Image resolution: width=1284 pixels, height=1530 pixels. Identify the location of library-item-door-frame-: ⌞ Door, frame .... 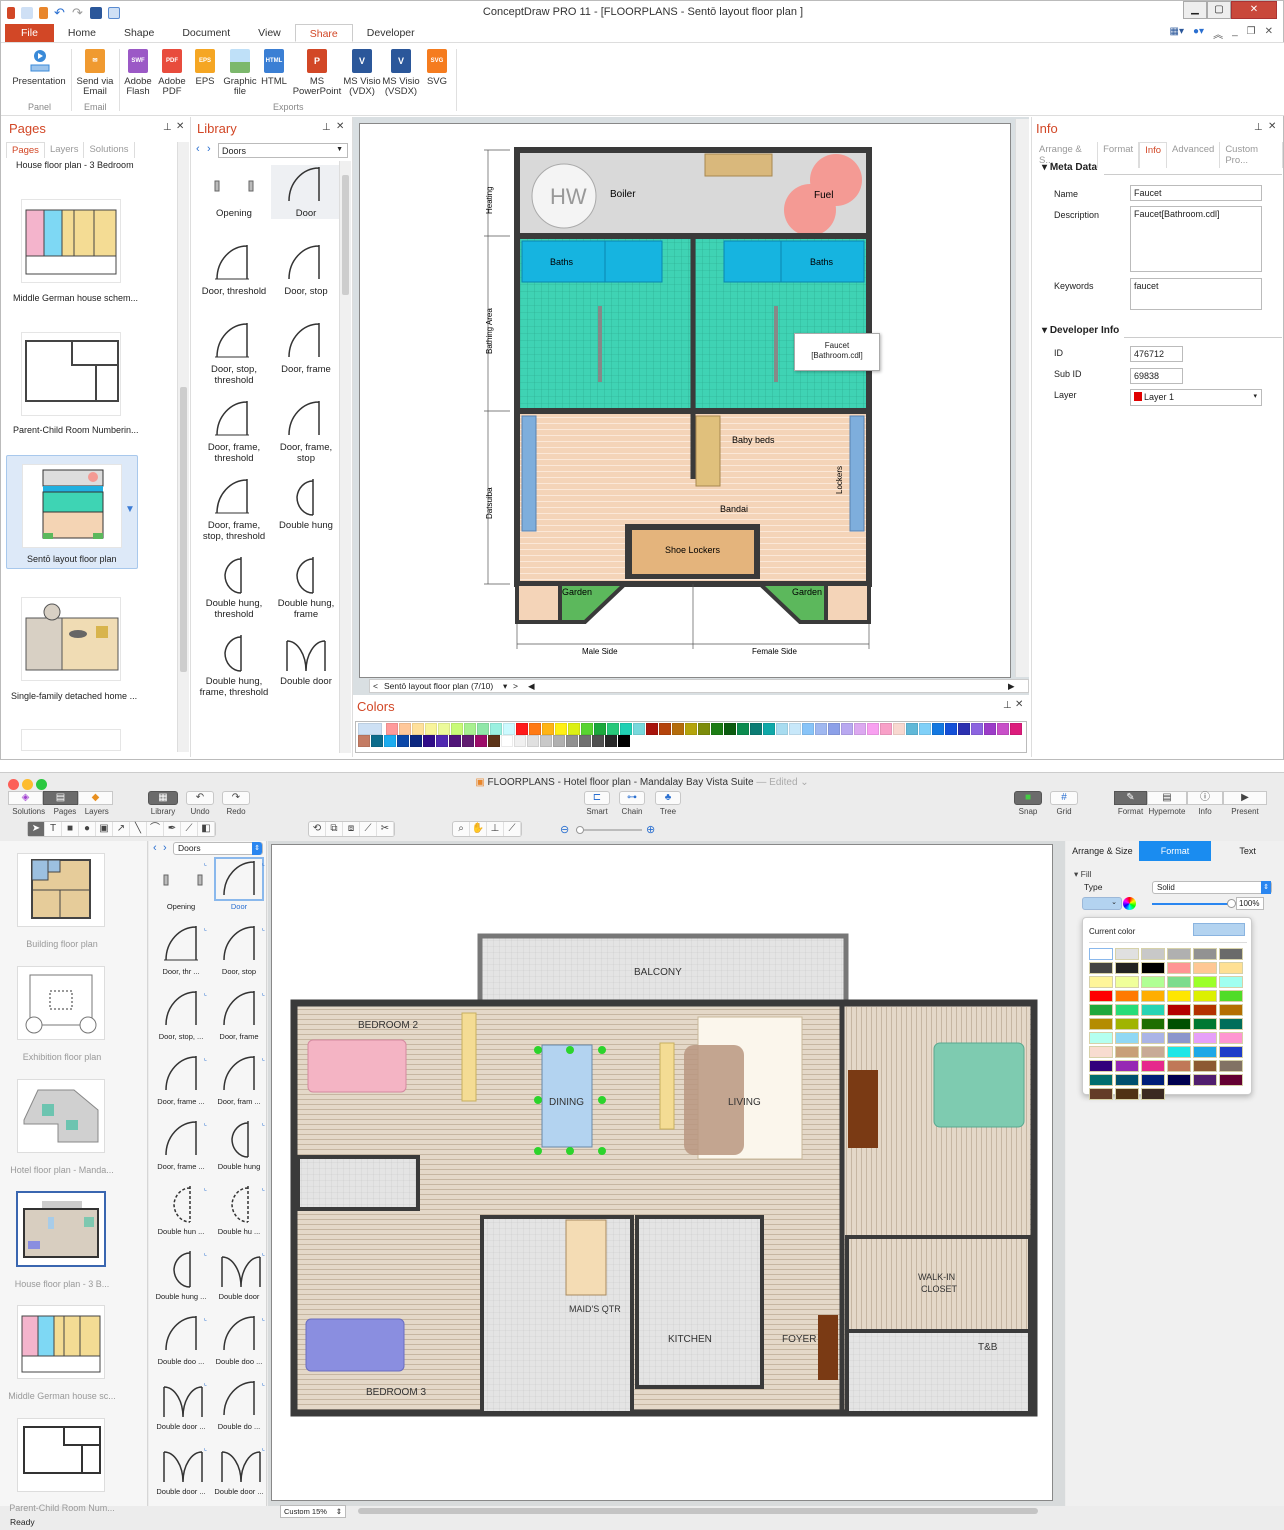
(181, 1080).